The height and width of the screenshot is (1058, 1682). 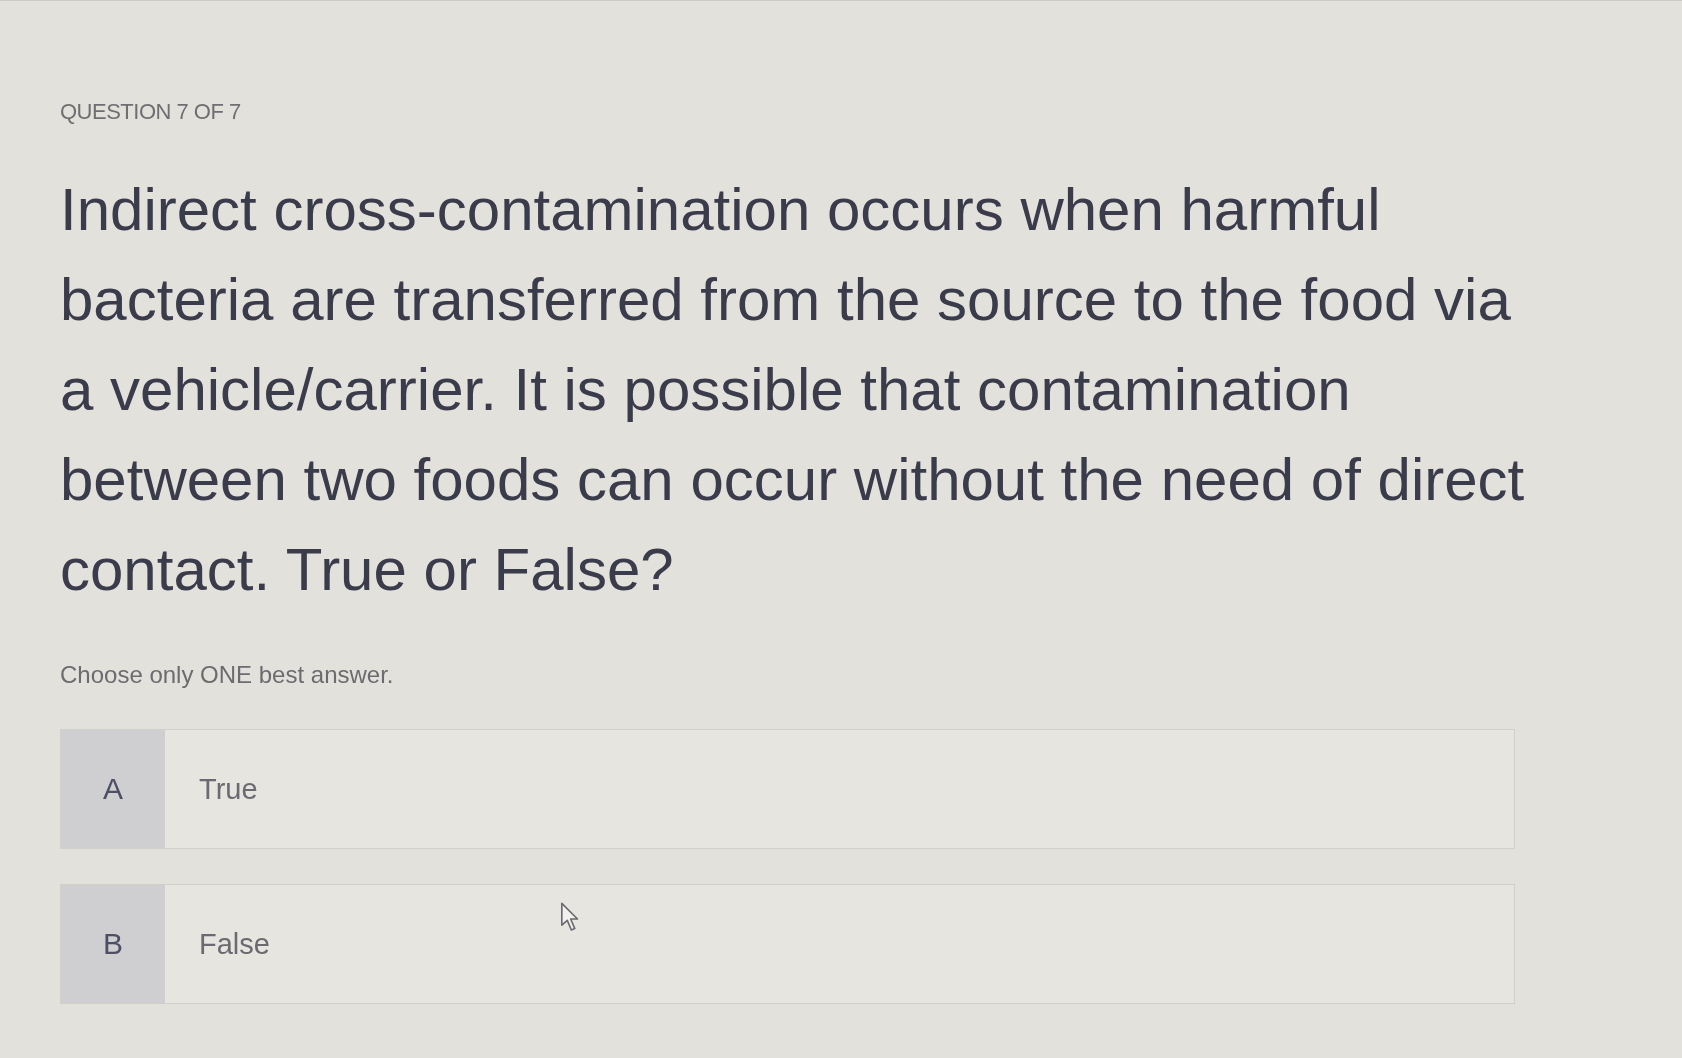 I want to click on instruction-text: Choose only ONE best answer., so click(x=227, y=675).